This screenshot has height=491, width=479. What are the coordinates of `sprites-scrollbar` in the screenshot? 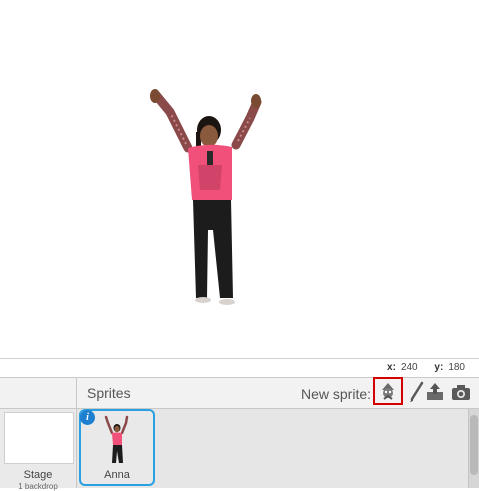 It's located at (473, 448).